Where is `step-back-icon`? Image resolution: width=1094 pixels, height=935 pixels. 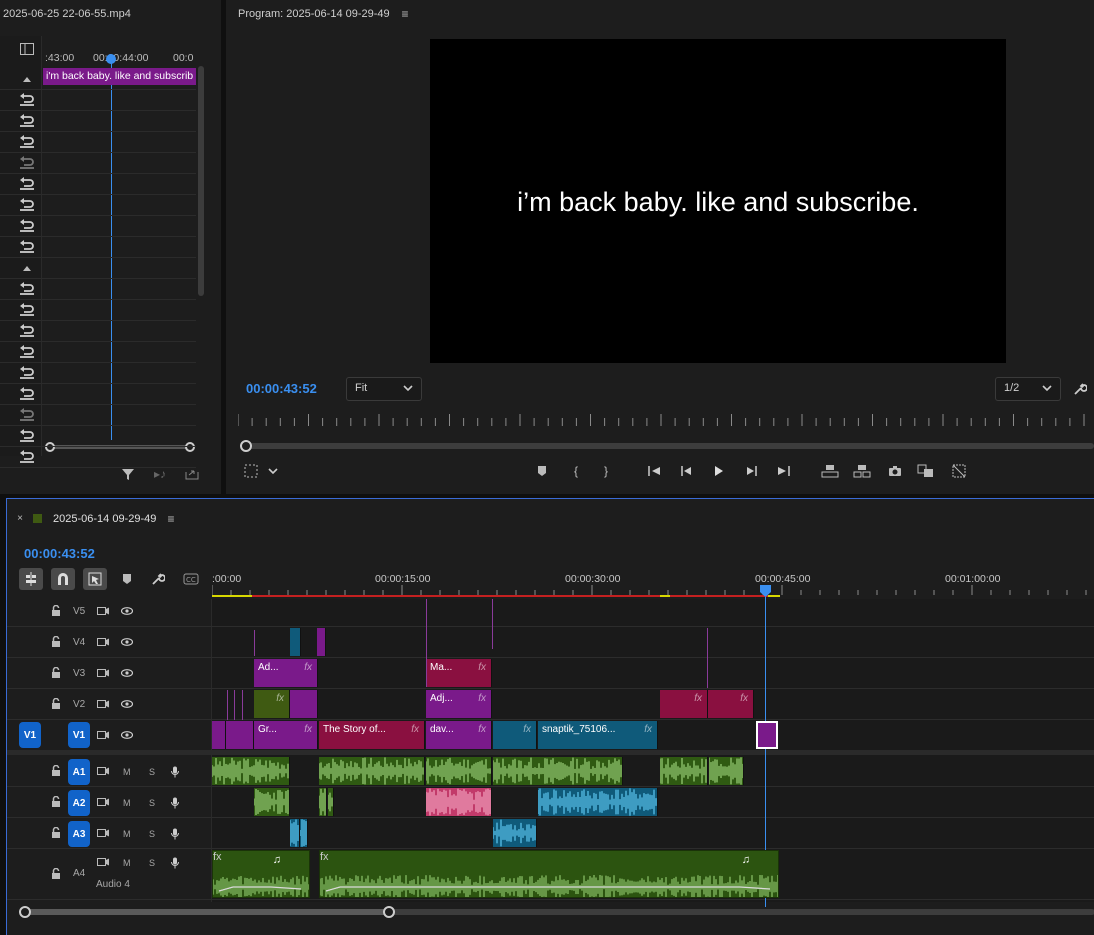
step-back-icon is located at coordinates (687, 471).